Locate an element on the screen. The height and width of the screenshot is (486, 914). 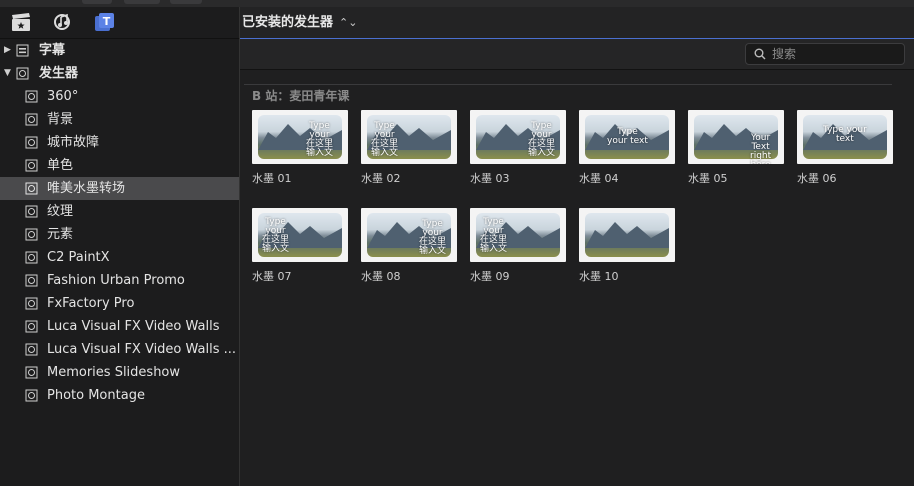
sidebar-item-generators: ▼ 发生器 is located at coordinates (119, 73).